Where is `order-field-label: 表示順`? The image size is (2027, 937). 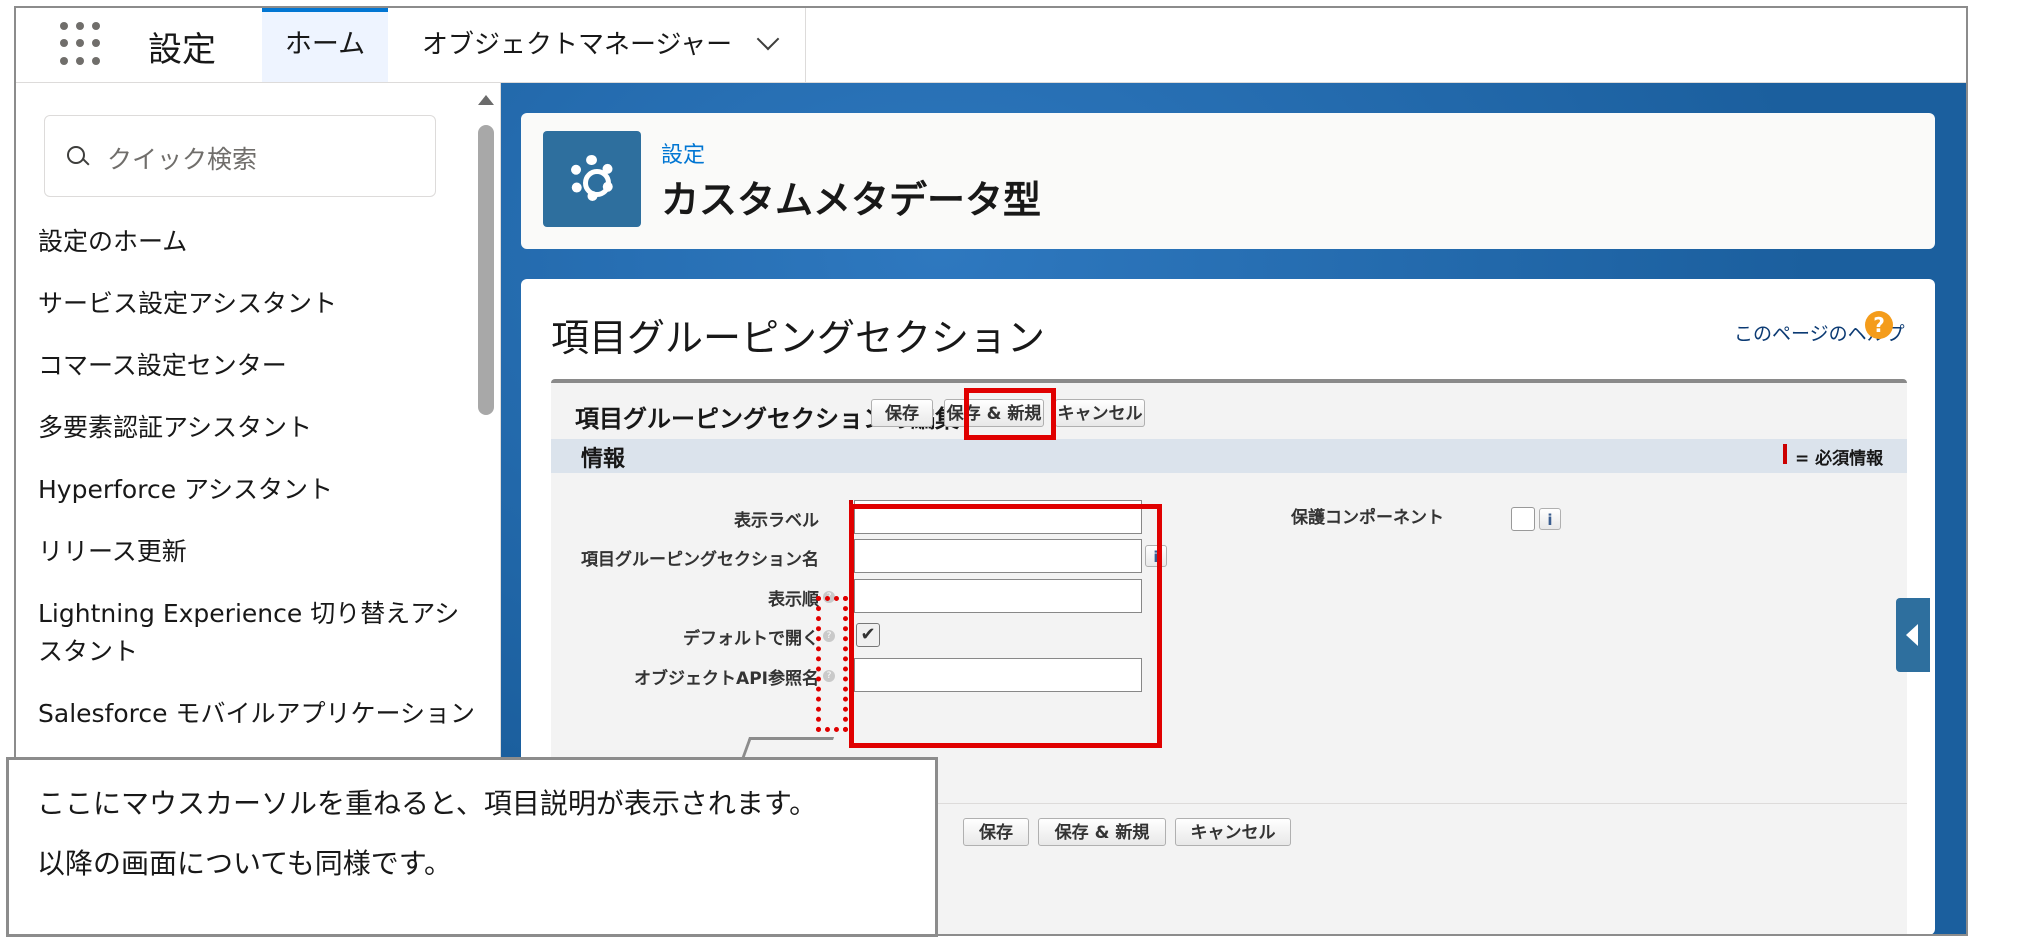 order-field-label: 表示順 is located at coordinates (793, 600).